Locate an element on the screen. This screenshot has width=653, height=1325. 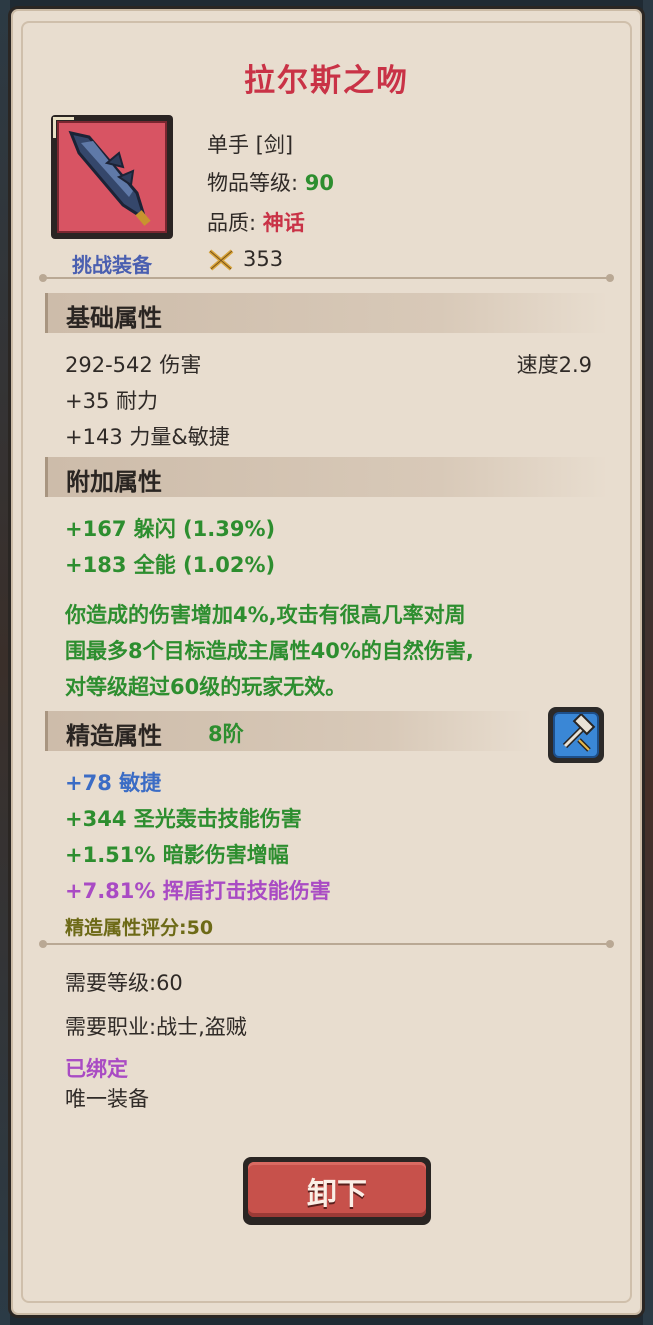
item-level-label: 物品等级: is located at coordinates (253, 183).